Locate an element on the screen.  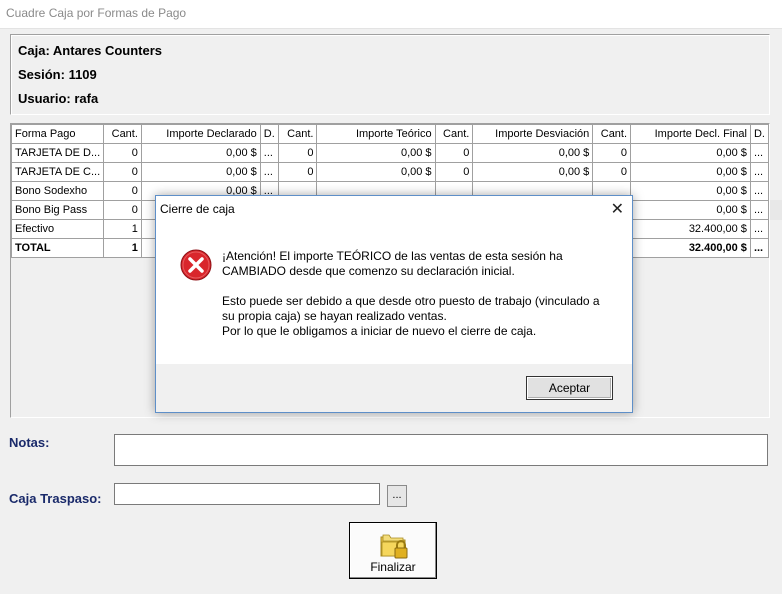
title-bar: Cuadre Caja por Formas de Pago is located at coordinates (391, 14).